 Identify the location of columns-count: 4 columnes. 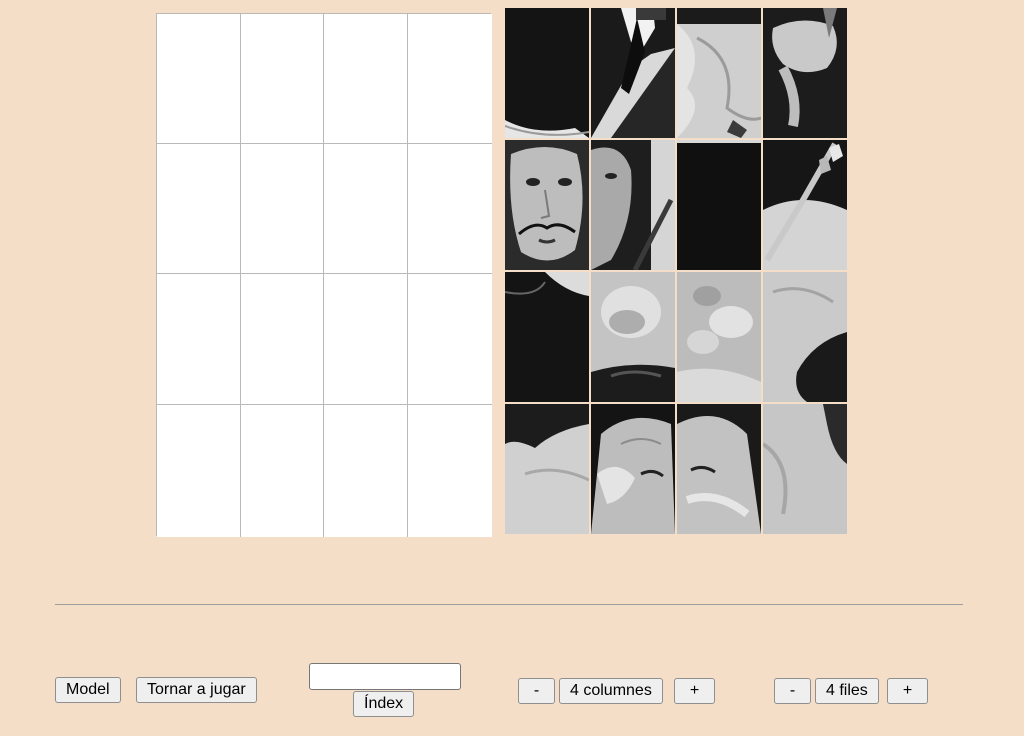
(611, 691).